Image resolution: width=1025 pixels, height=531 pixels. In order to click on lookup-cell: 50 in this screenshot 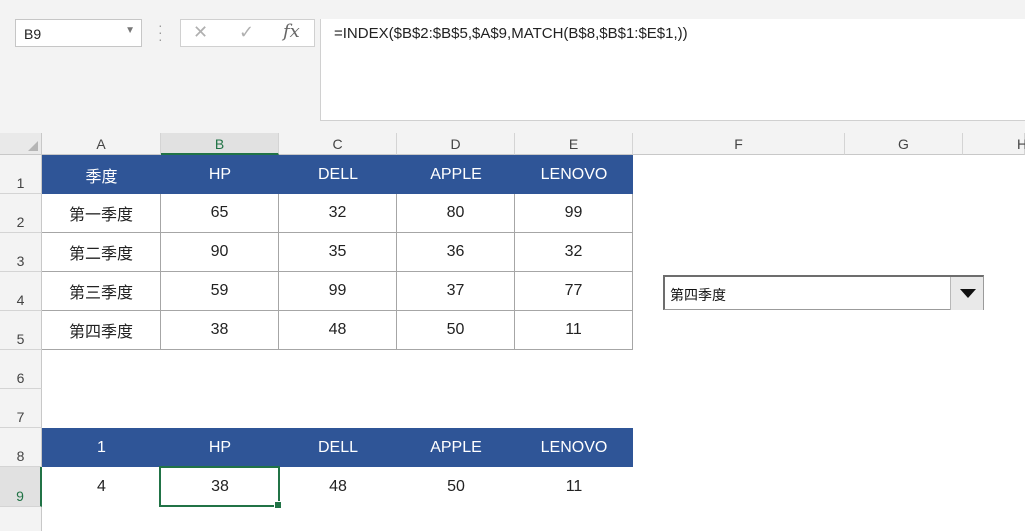, I will do `click(456, 487)`.